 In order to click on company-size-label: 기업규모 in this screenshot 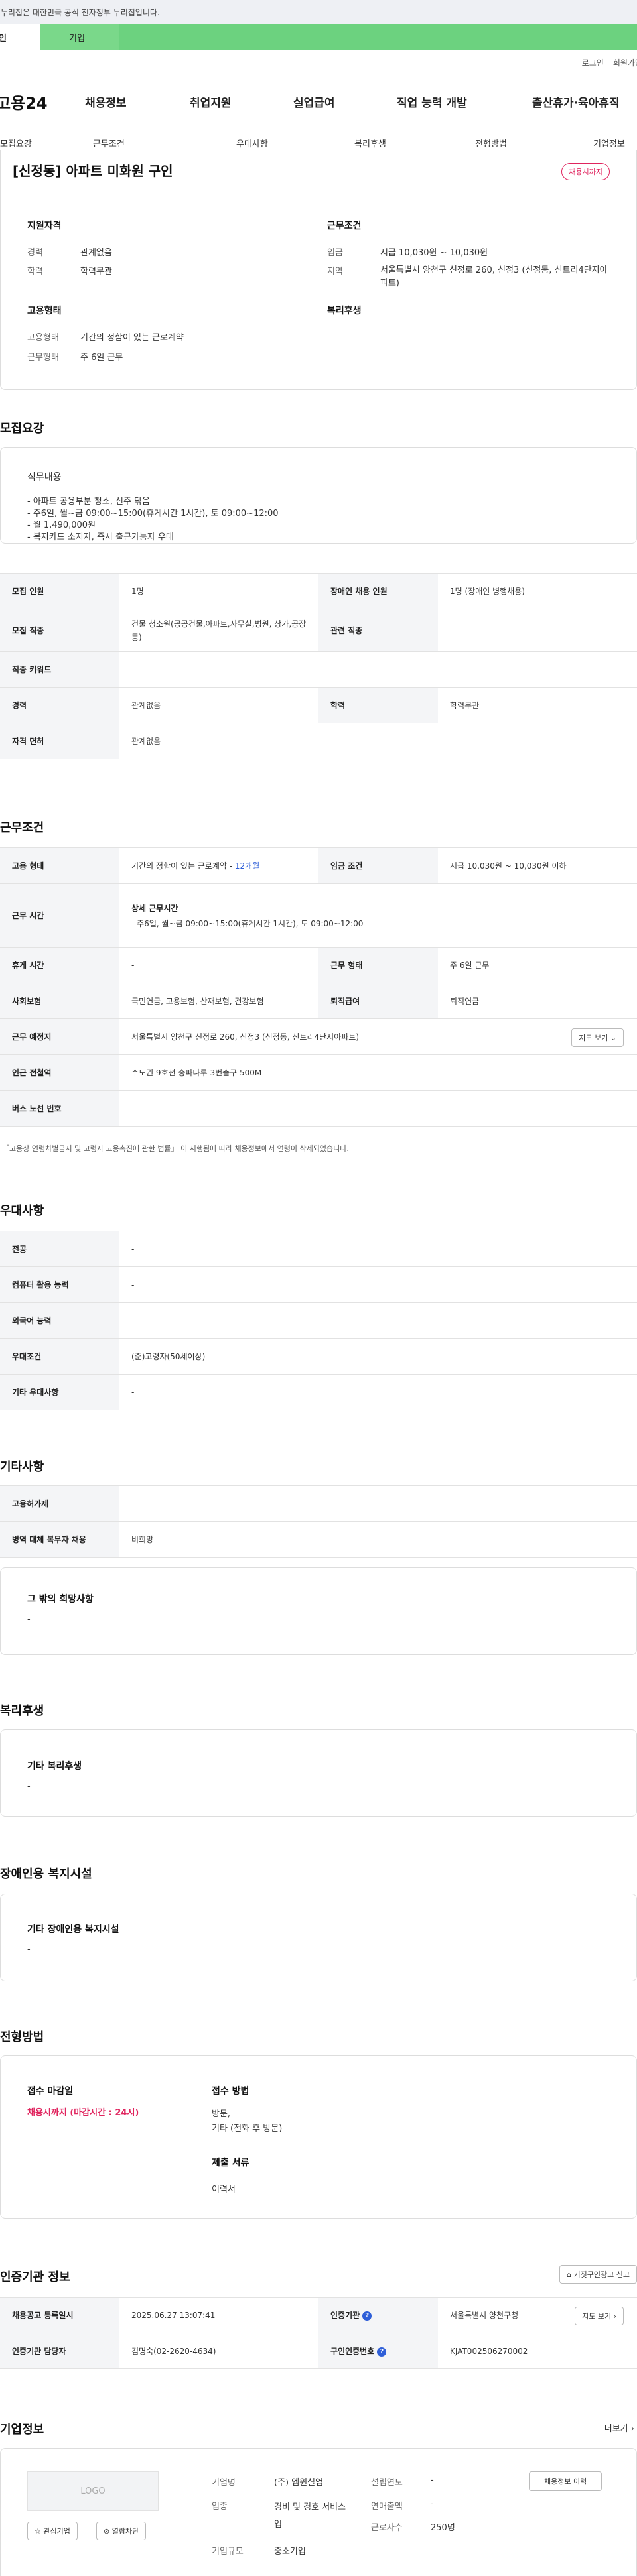, I will do `click(228, 2552)`.